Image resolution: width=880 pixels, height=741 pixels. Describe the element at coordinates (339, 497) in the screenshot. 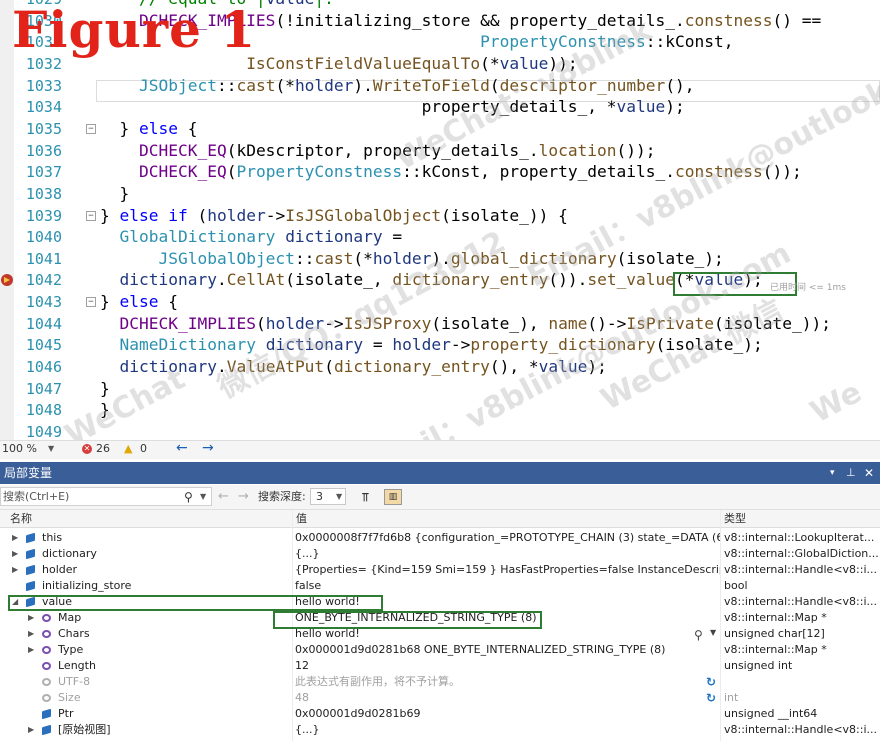

I see `search-depth-dropdown-icon: ▼` at that location.